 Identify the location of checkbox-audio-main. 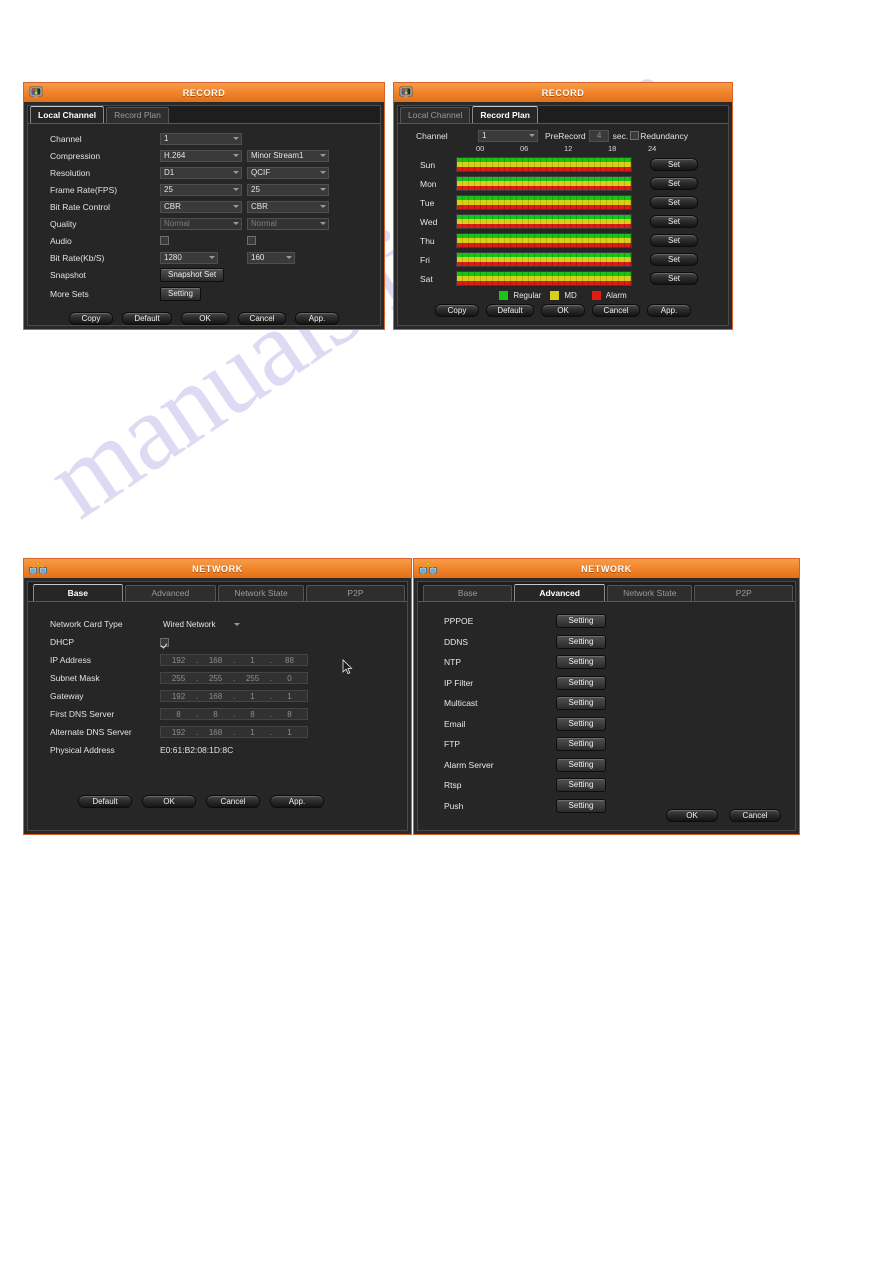
(164, 240).